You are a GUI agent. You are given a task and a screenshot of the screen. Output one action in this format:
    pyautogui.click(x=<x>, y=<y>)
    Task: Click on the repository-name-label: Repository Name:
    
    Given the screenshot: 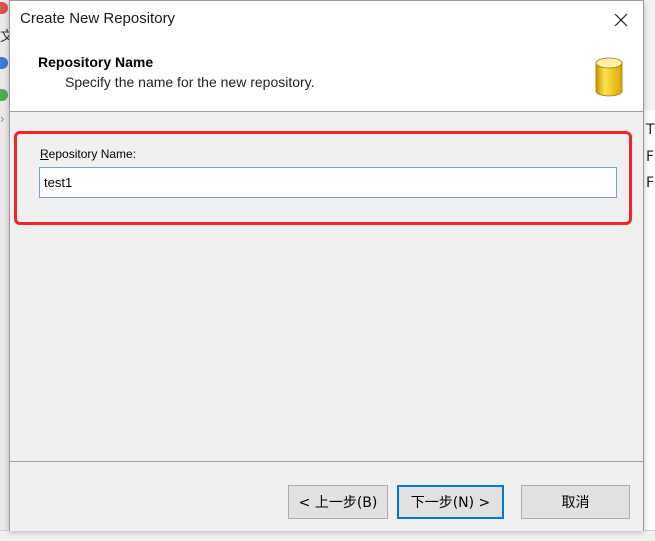 What is the action you would take?
    pyautogui.click(x=88, y=154)
    